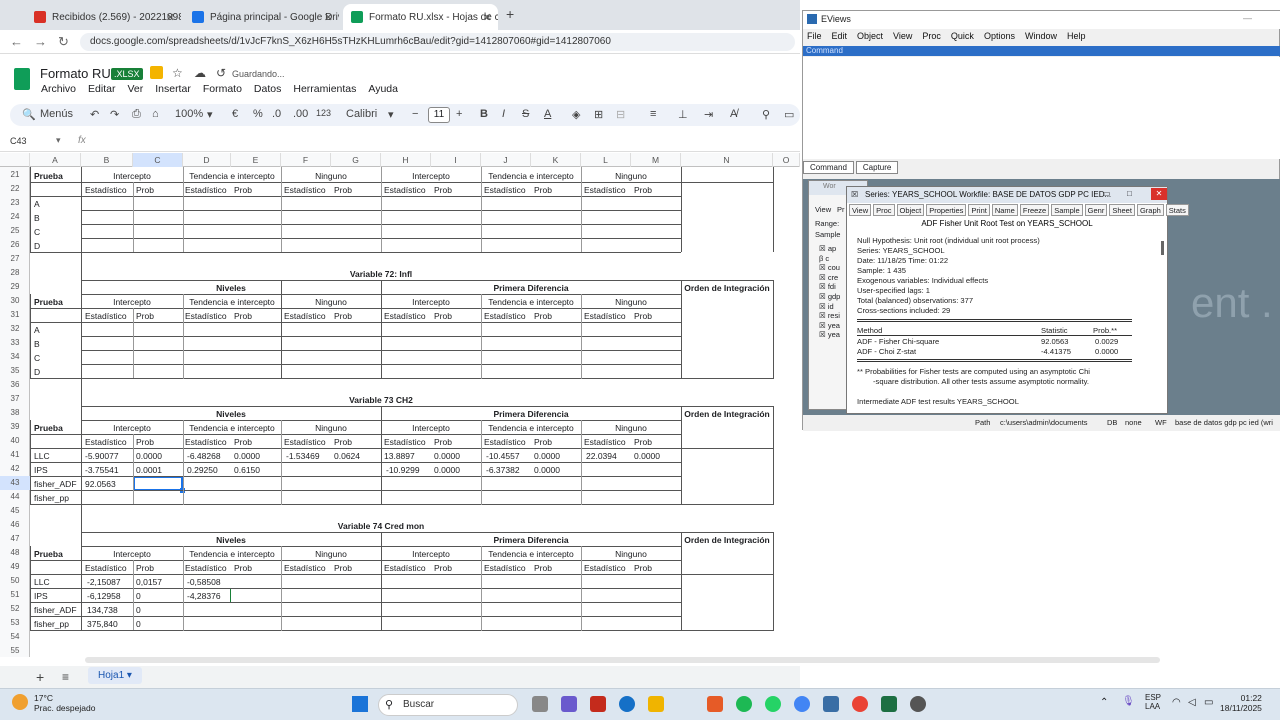  Describe the element at coordinates (828, 167) in the screenshot. I see `tab-command: Command` at that location.